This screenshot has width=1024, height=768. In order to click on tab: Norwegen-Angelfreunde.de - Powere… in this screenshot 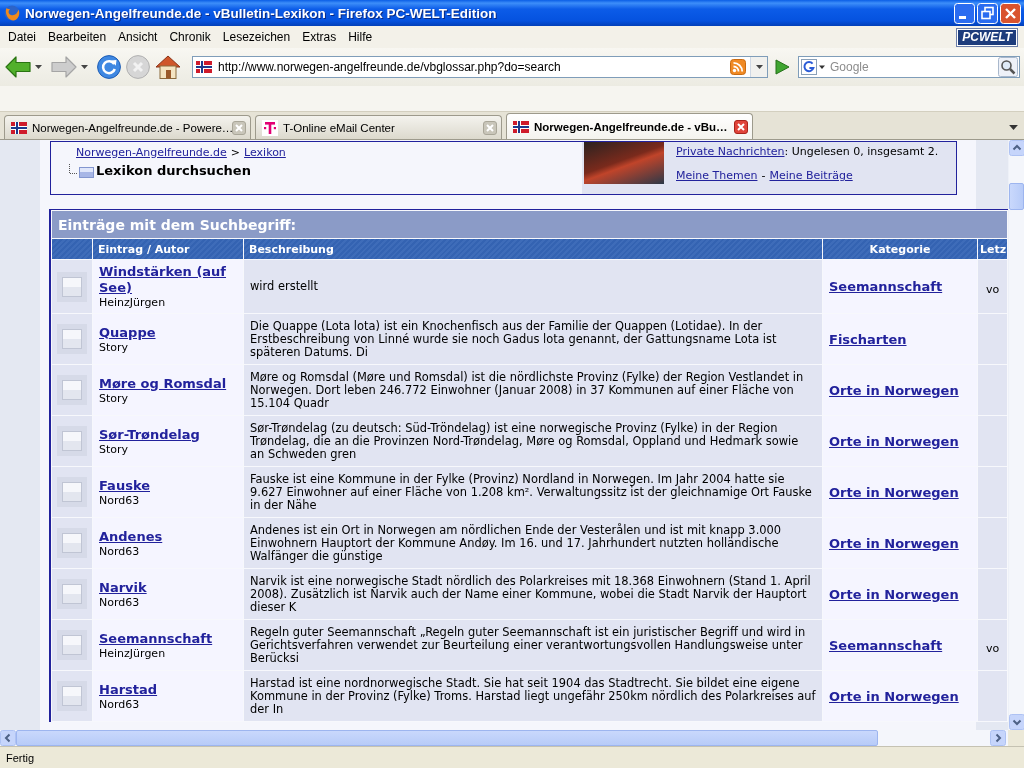, I will do `click(127, 127)`.